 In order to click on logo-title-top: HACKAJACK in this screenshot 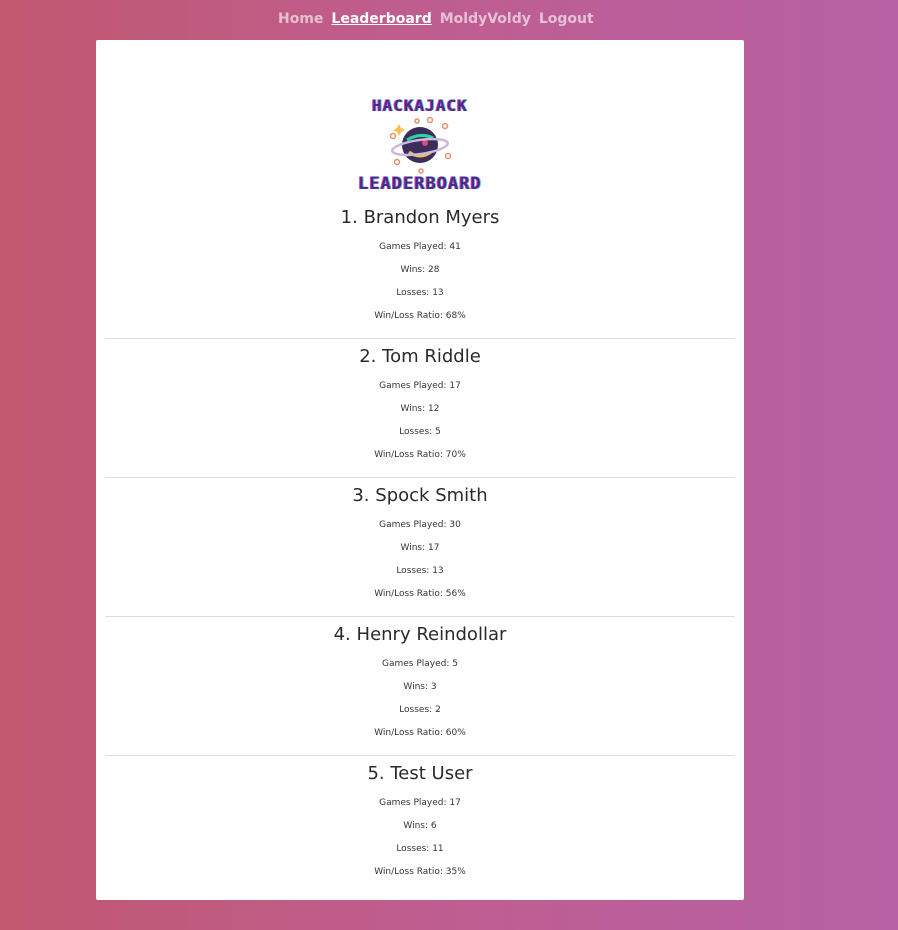, I will do `click(420, 105)`.